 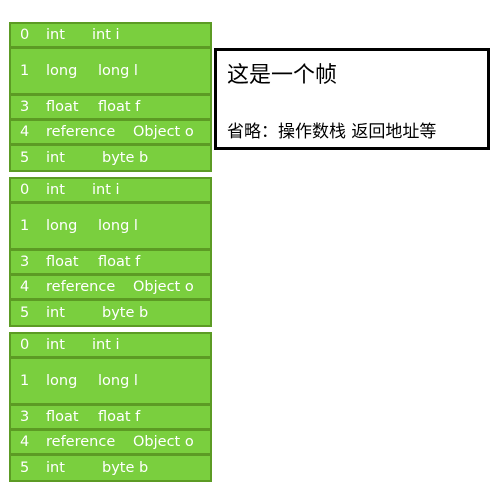 What do you see at coordinates (332, 132) in the screenshot?
I see `note-subtitle: 省略：操作数栈 返回地址等` at bounding box center [332, 132].